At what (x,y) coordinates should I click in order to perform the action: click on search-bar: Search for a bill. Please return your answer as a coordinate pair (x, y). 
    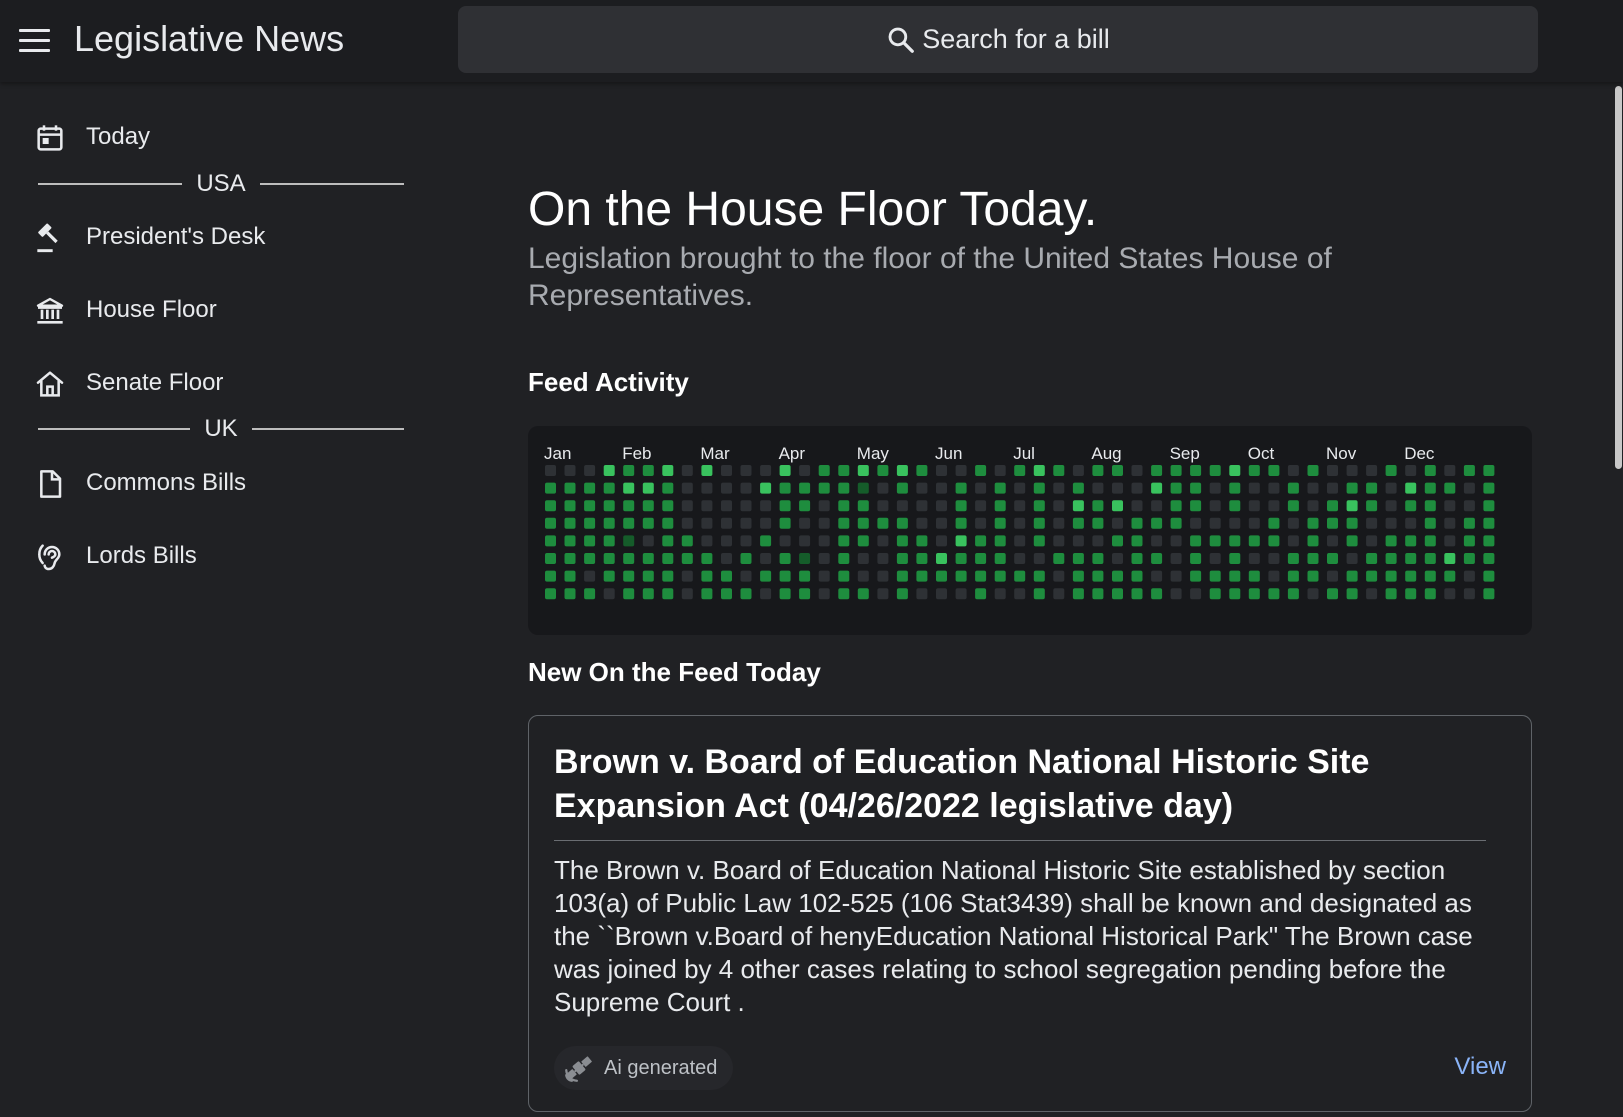
    Looking at the image, I should click on (998, 39).